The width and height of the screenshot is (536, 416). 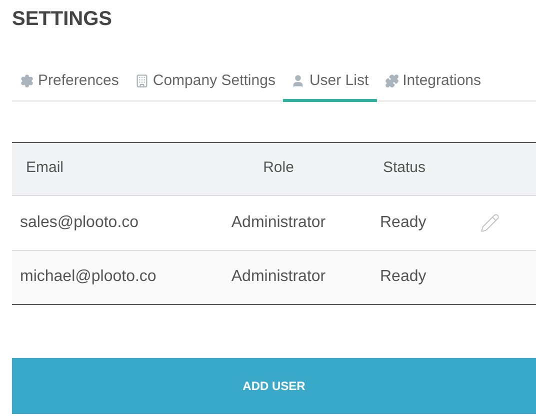 I want to click on page-title: SETTINGS, so click(x=62, y=19).